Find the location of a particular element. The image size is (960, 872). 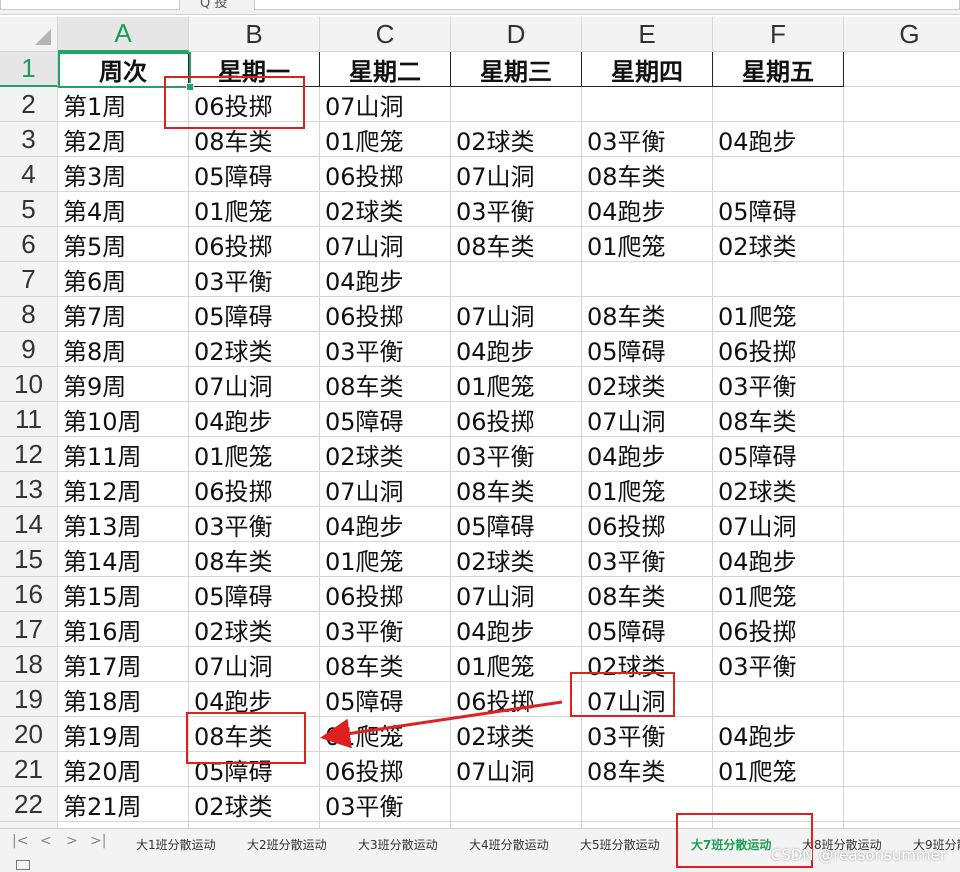

row-header: 12 is located at coordinates (29, 454).